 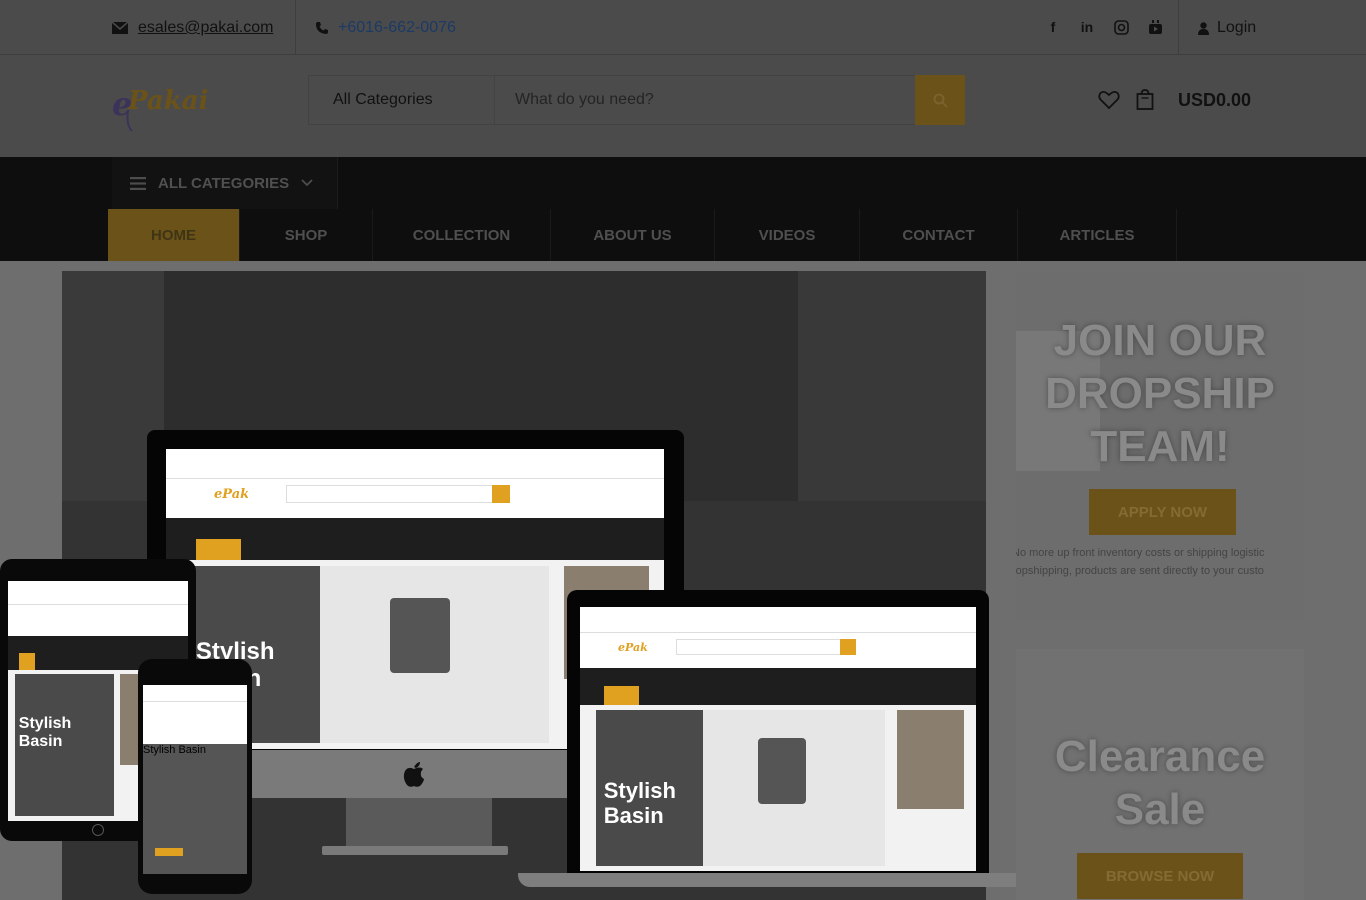 I want to click on nav-item-shop: SHOP, so click(x=306, y=235).